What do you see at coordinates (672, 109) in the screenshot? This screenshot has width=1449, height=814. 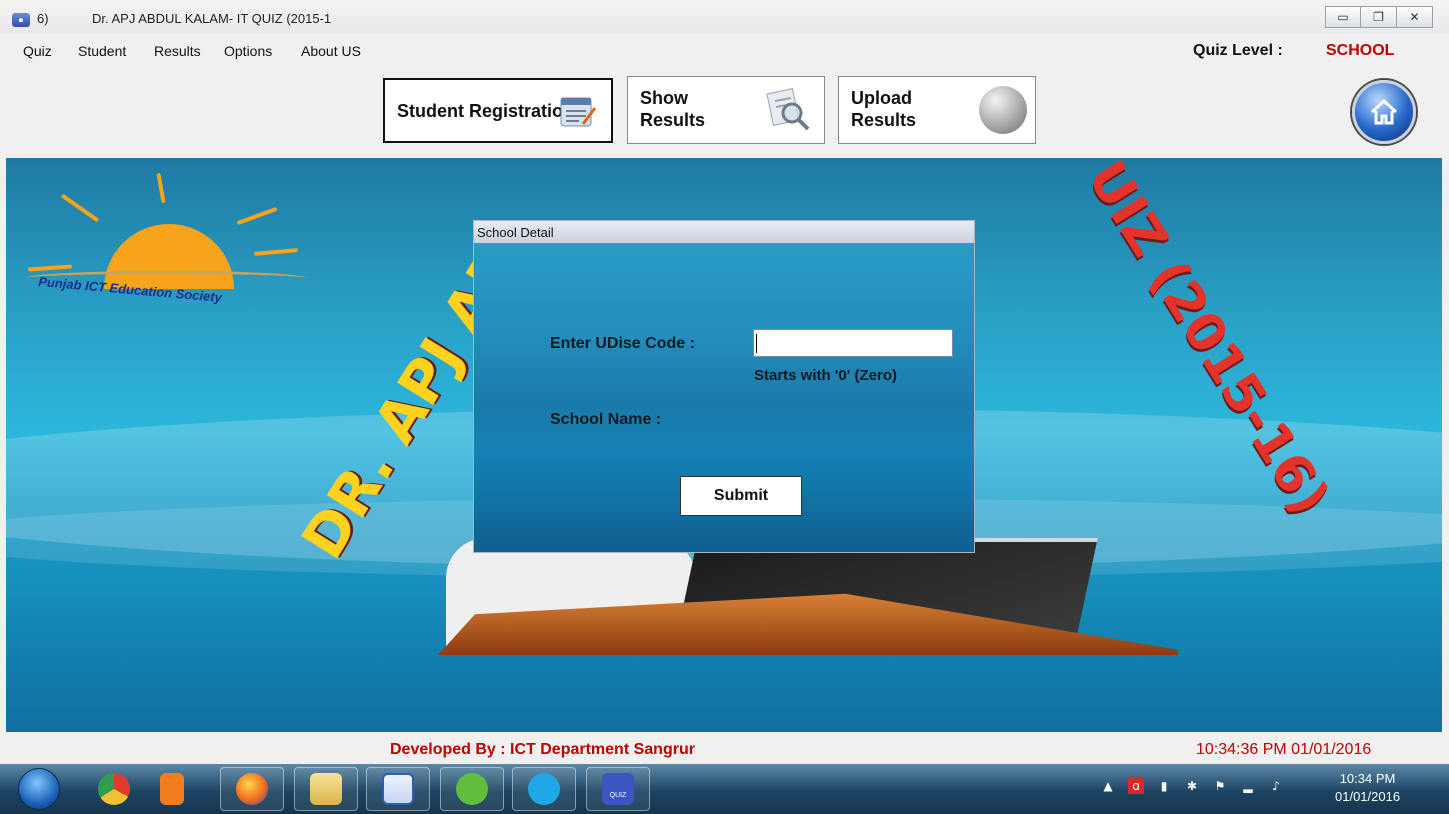 I see `show-results-label: Show Results` at bounding box center [672, 109].